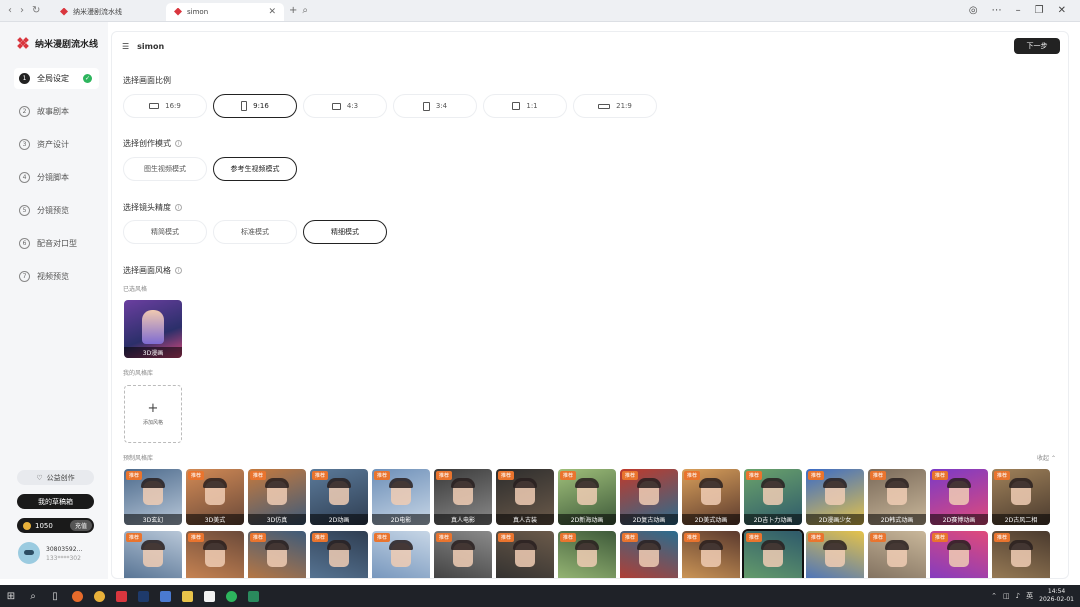  I want to click on close-tab-icon: ✕, so click(272, 12).